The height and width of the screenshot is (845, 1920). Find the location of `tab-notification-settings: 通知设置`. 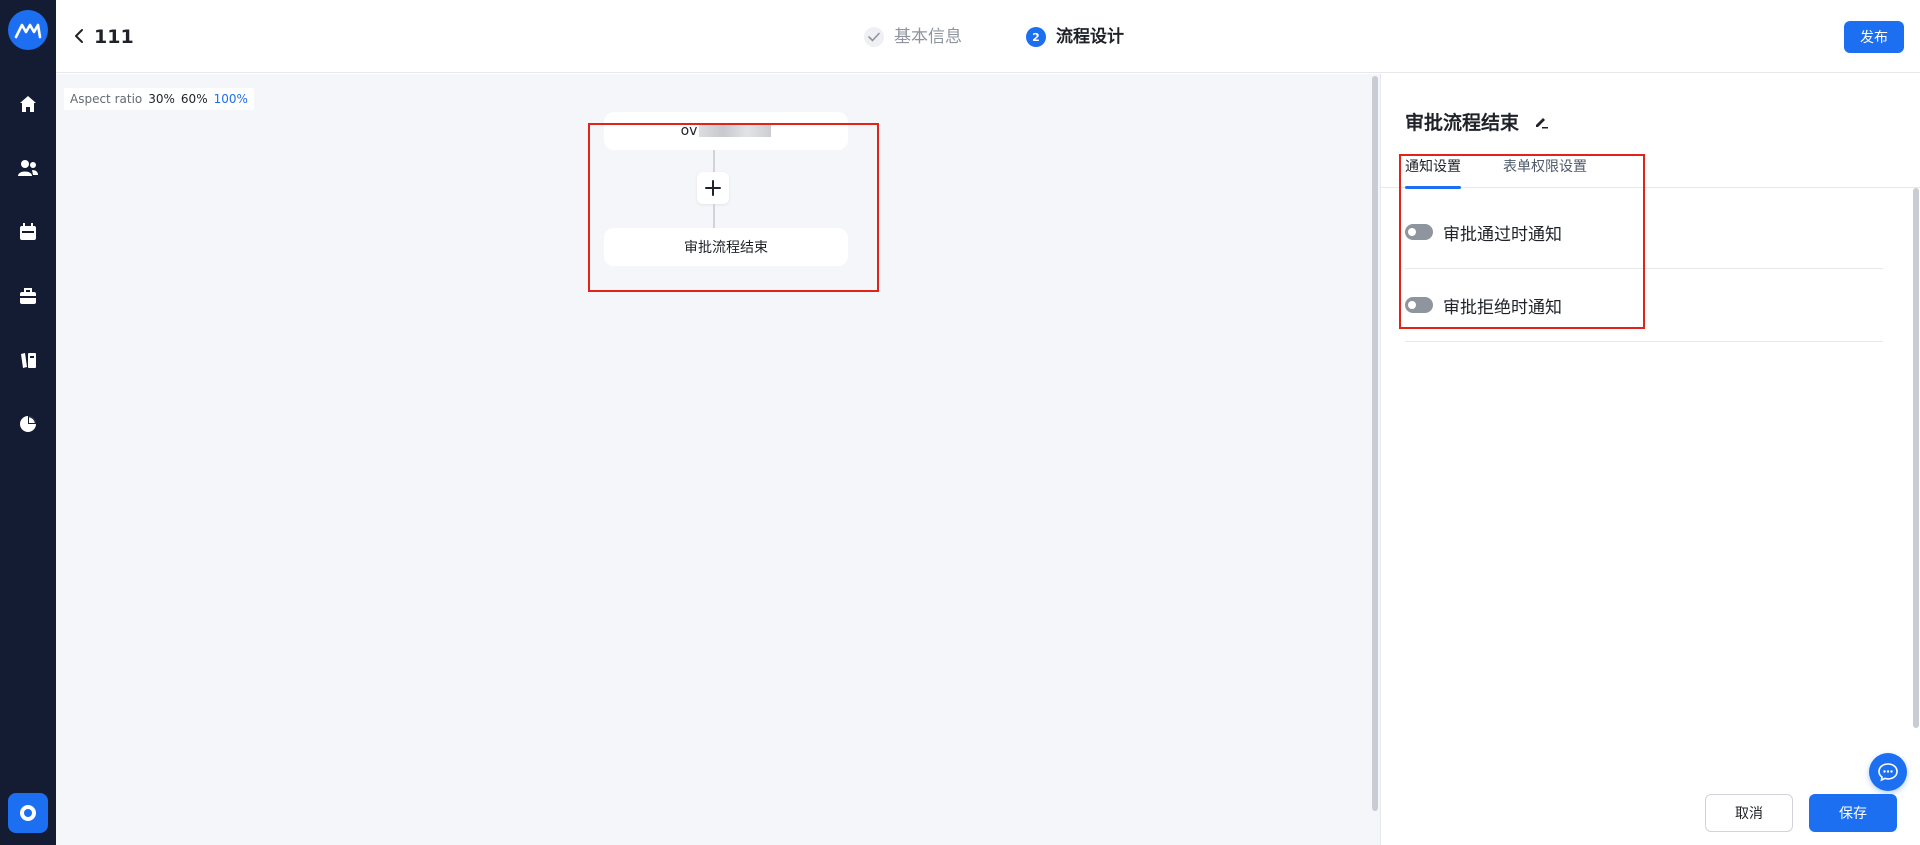

tab-notification-settings: 通知设置 is located at coordinates (1433, 171).